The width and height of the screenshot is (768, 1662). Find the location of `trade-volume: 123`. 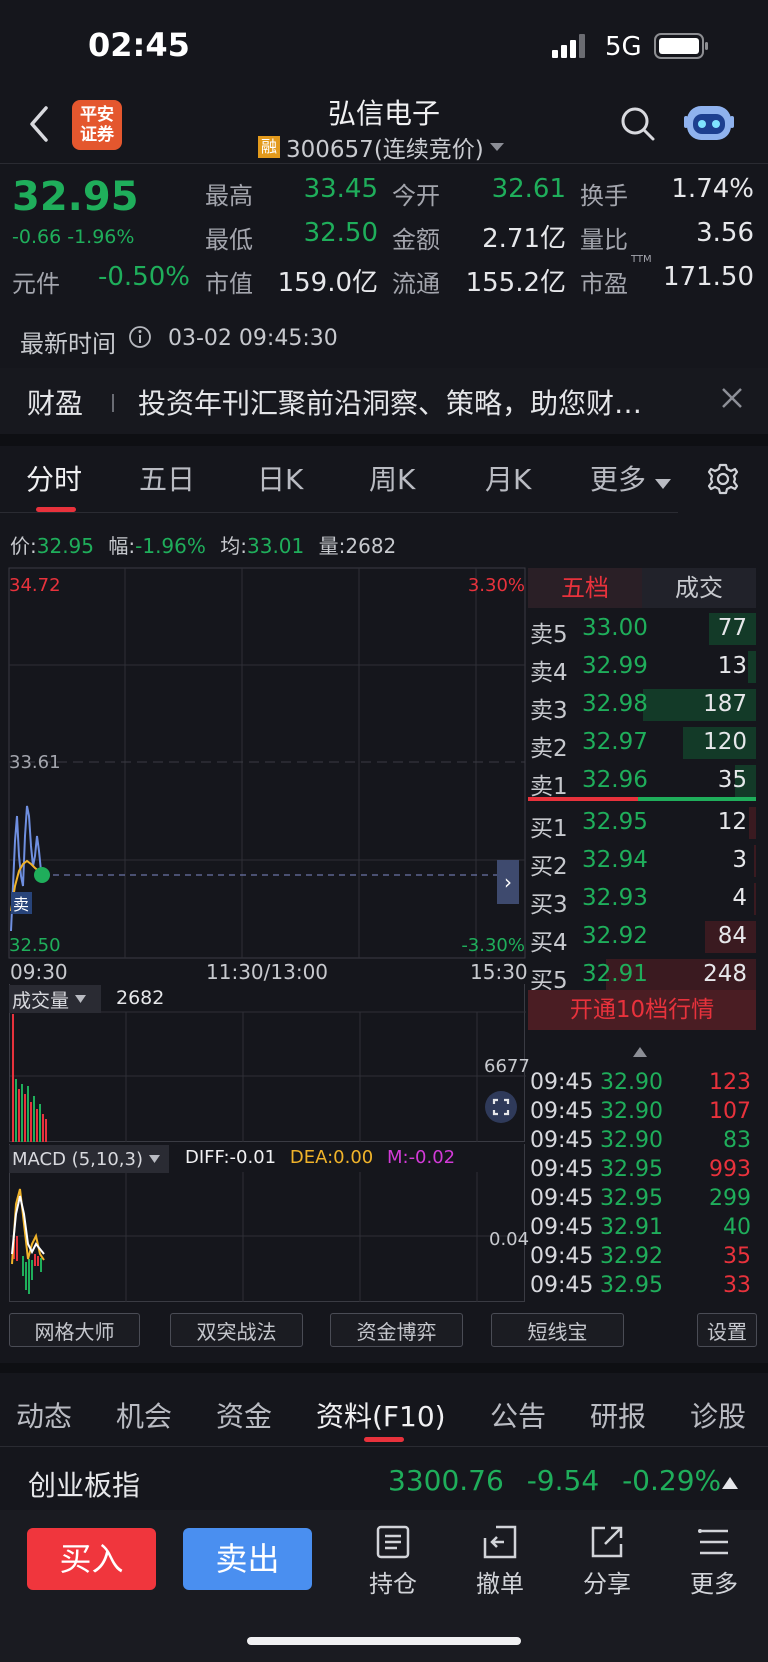

trade-volume: 123 is located at coordinates (730, 1082).